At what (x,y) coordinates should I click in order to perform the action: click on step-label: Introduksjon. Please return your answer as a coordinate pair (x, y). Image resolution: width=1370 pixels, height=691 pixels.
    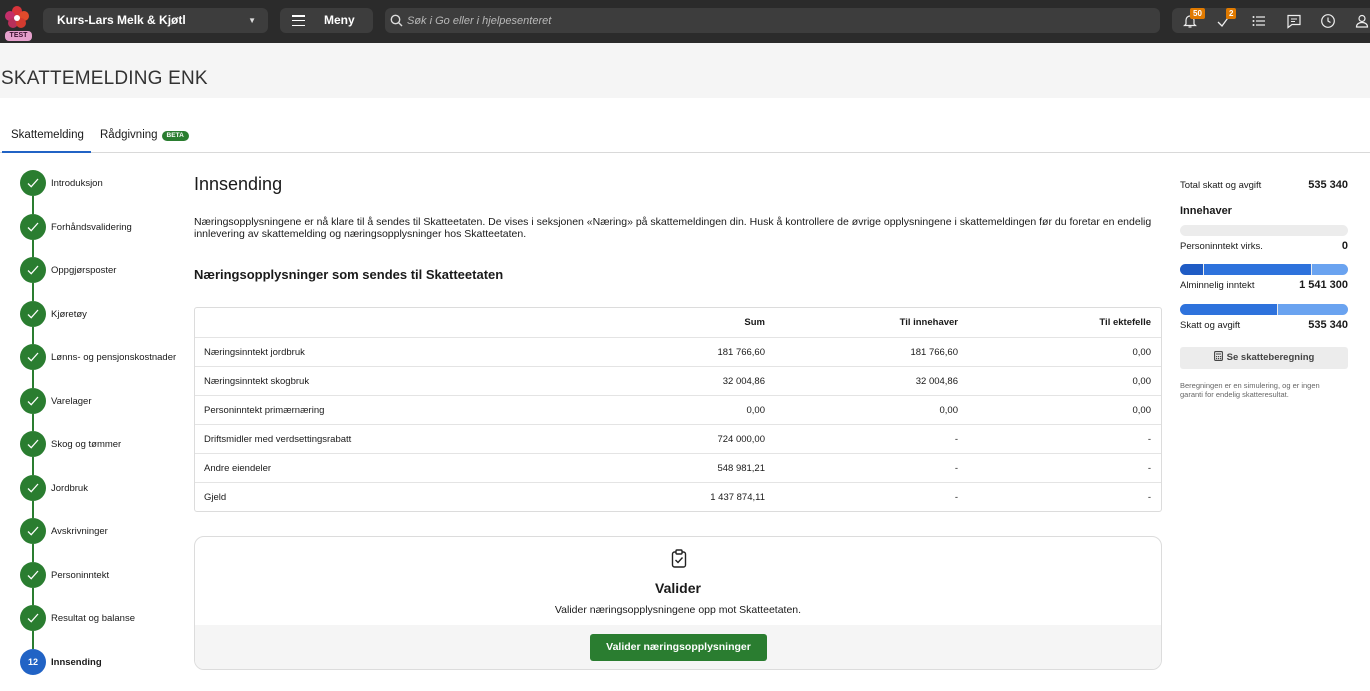
    Looking at the image, I should click on (77, 183).